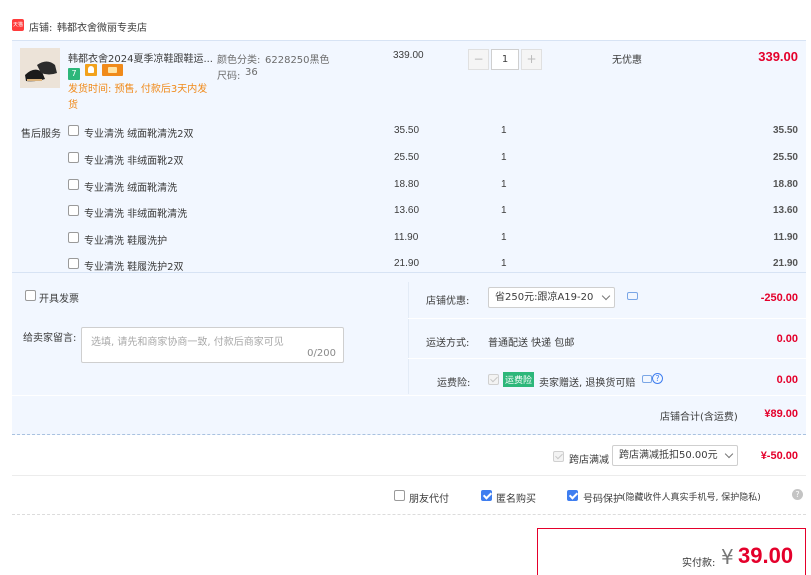 This screenshot has height=575, width=811. Describe the element at coordinates (647, 379) in the screenshot. I see `chat-icon` at that location.